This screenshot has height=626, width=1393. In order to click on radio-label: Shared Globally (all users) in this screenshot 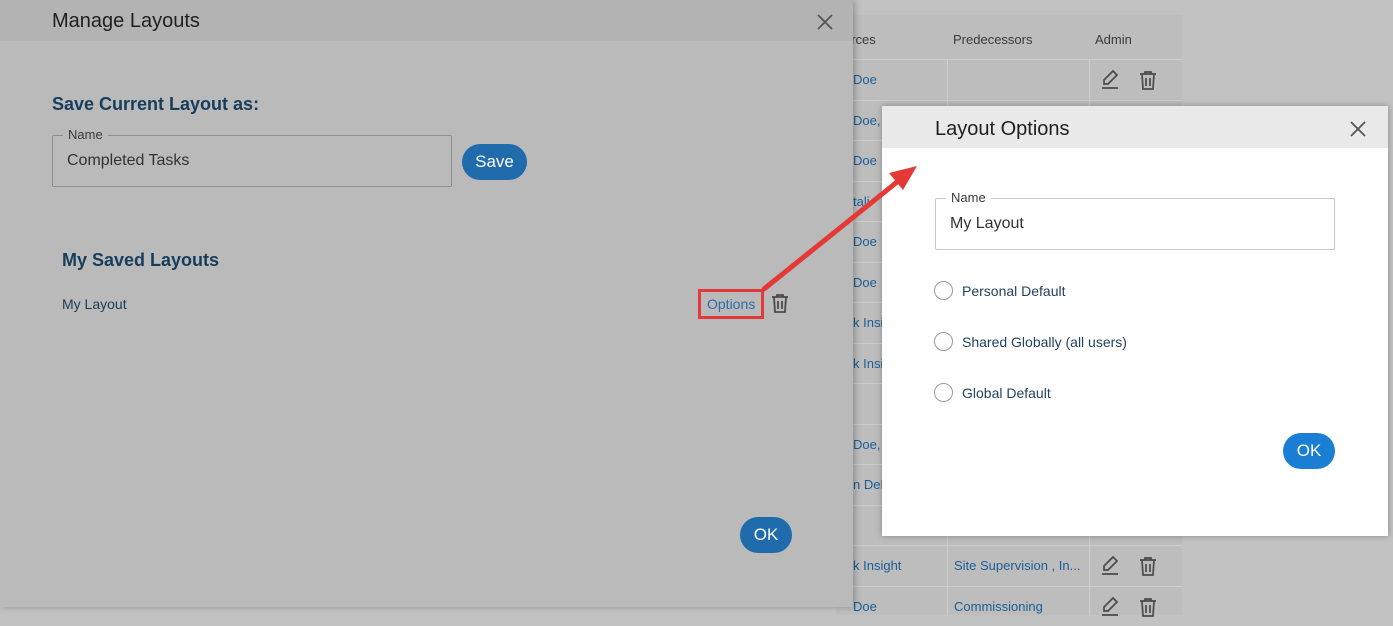, I will do `click(1044, 341)`.